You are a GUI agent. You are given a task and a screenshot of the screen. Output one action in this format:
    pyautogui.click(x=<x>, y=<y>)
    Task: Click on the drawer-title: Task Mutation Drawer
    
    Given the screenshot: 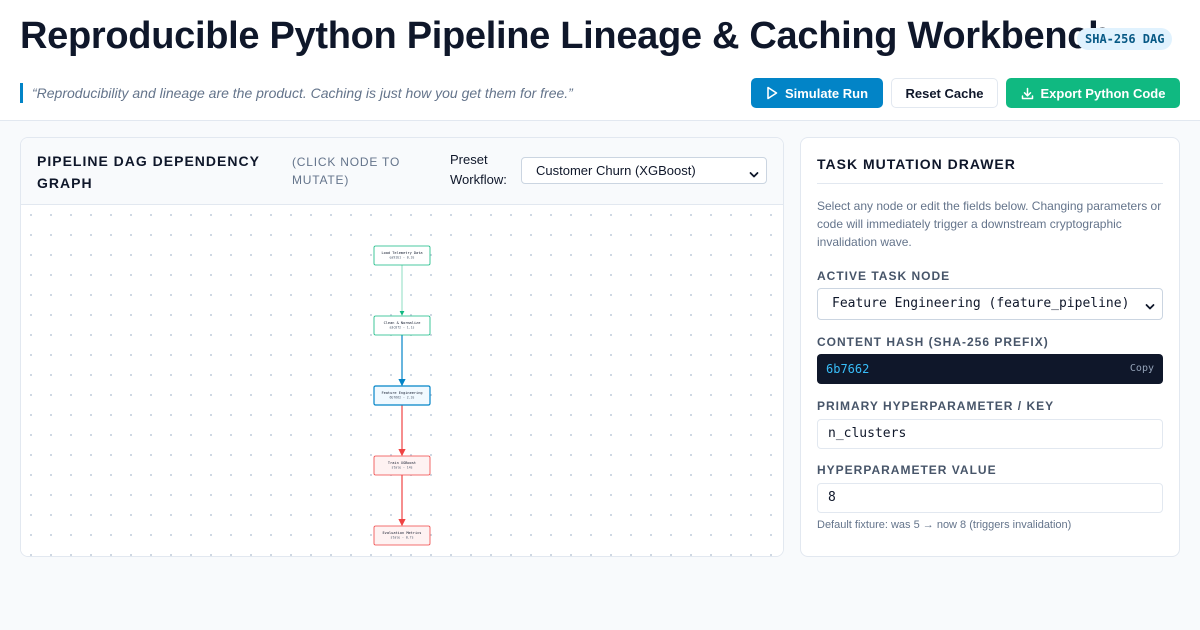 What is the action you would take?
    pyautogui.click(x=916, y=164)
    